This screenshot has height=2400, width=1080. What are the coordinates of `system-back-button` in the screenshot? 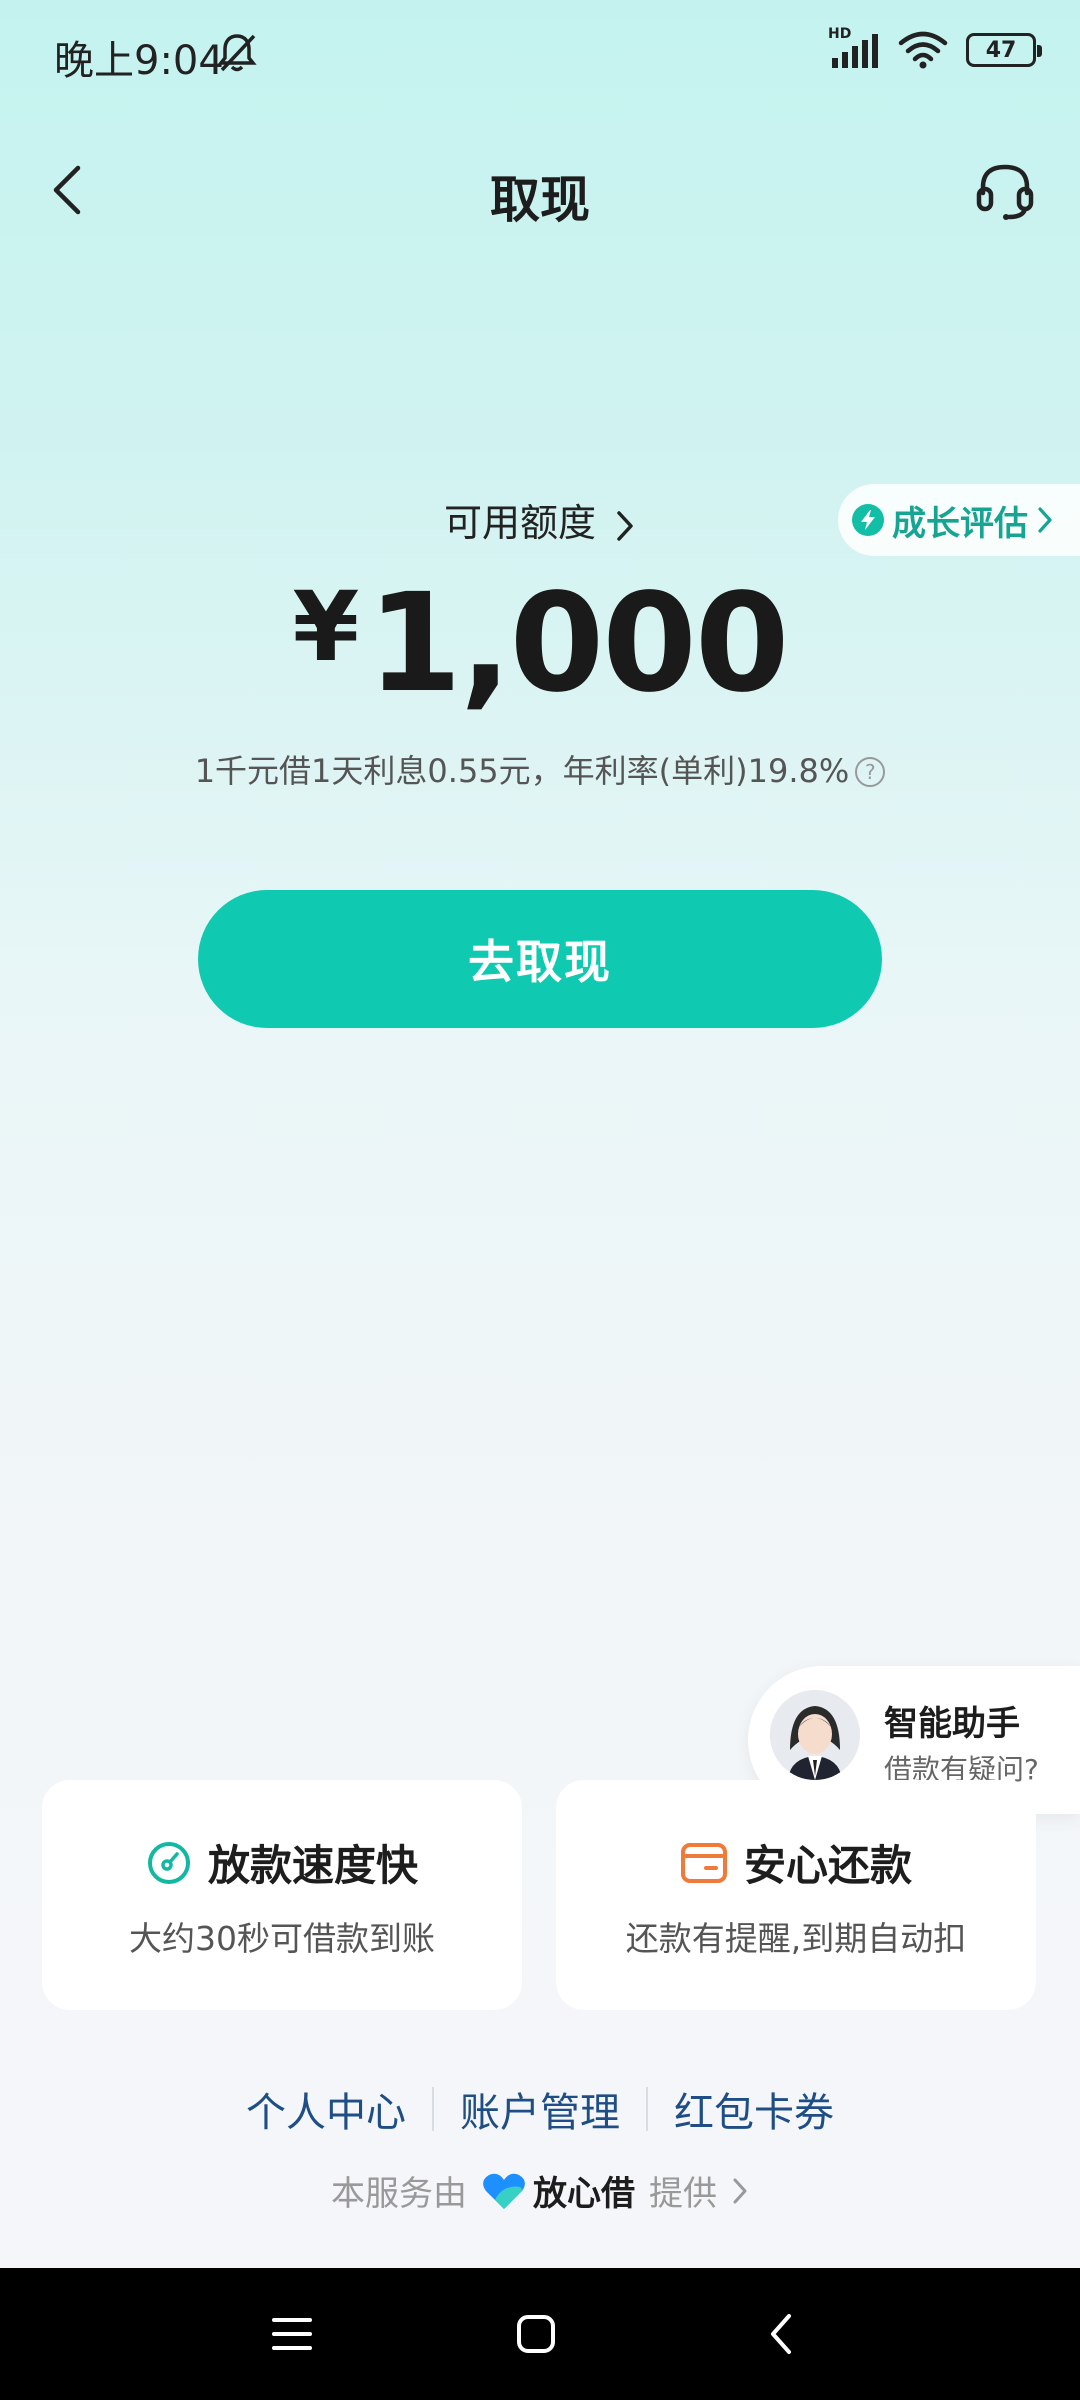 It's located at (782, 2334).